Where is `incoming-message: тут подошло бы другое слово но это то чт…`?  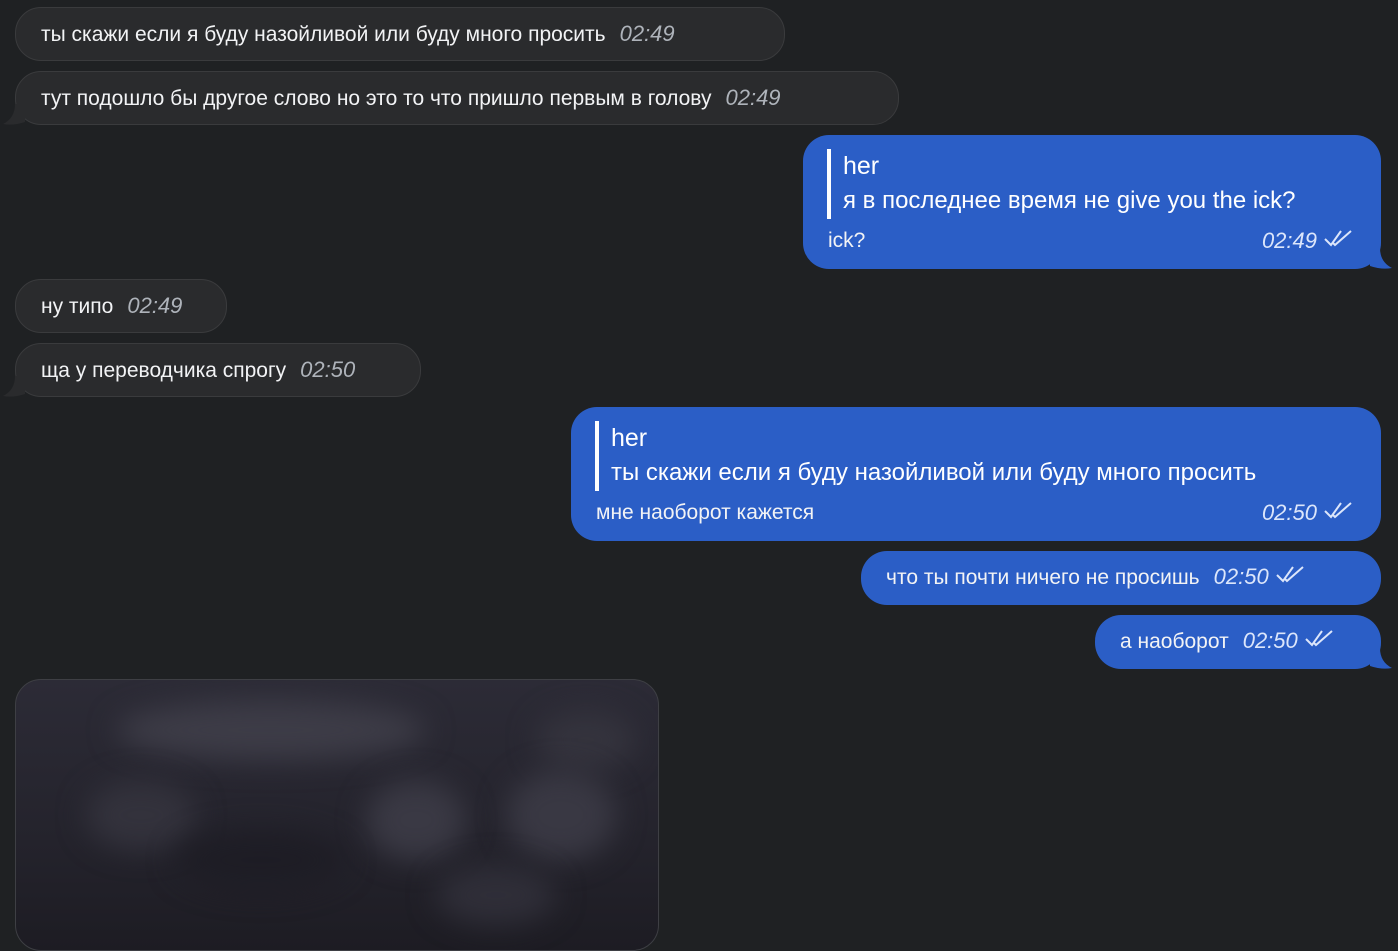
incoming-message: тут подошло бы другое слово но это то чт… is located at coordinates (457, 98).